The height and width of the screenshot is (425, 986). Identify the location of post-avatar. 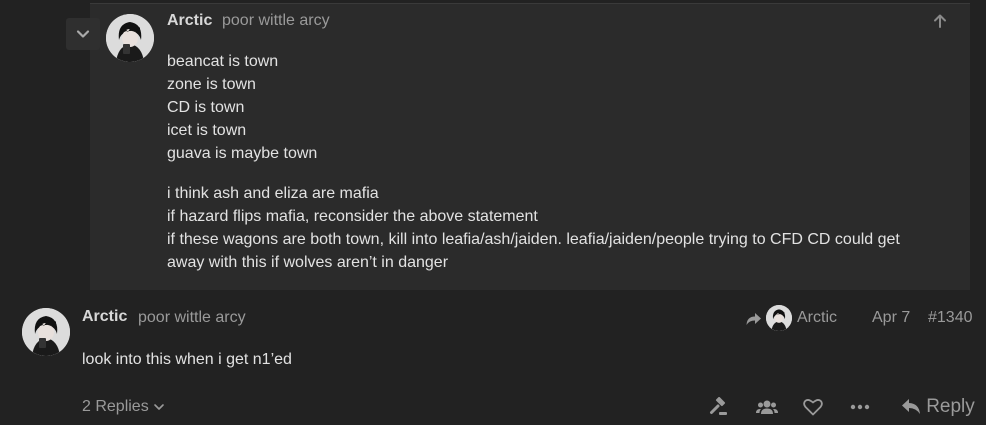
(46, 332).